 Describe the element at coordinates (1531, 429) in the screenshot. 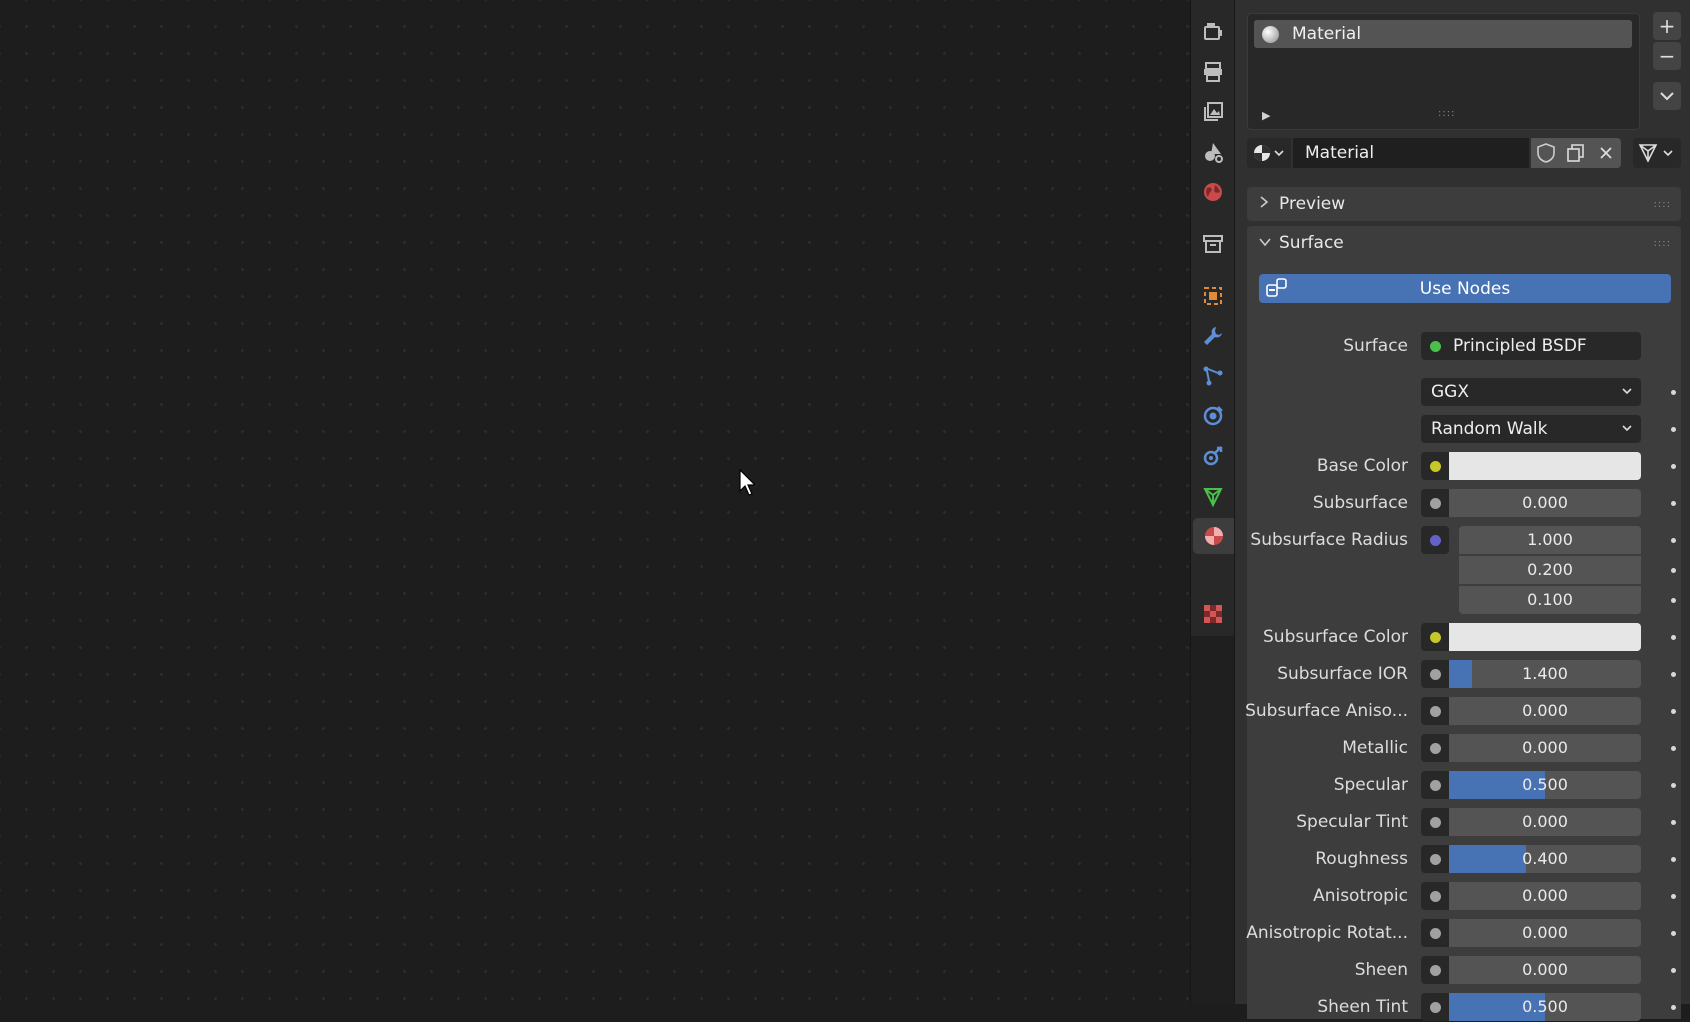

I see `subsurface-method-dropdown: Random Walk` at that location.